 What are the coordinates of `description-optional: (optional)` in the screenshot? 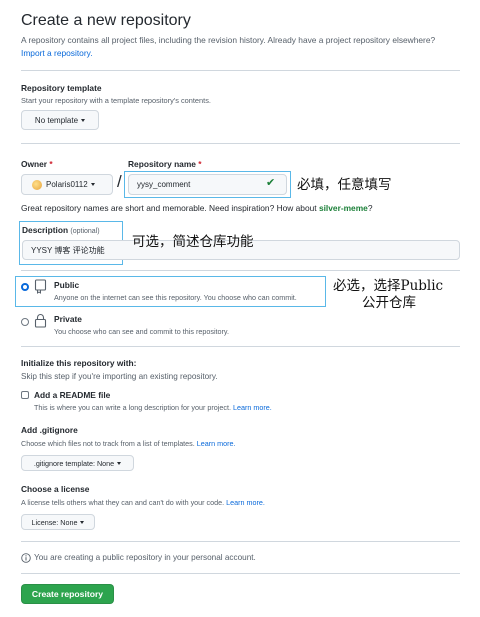 It's located at (85, 231).